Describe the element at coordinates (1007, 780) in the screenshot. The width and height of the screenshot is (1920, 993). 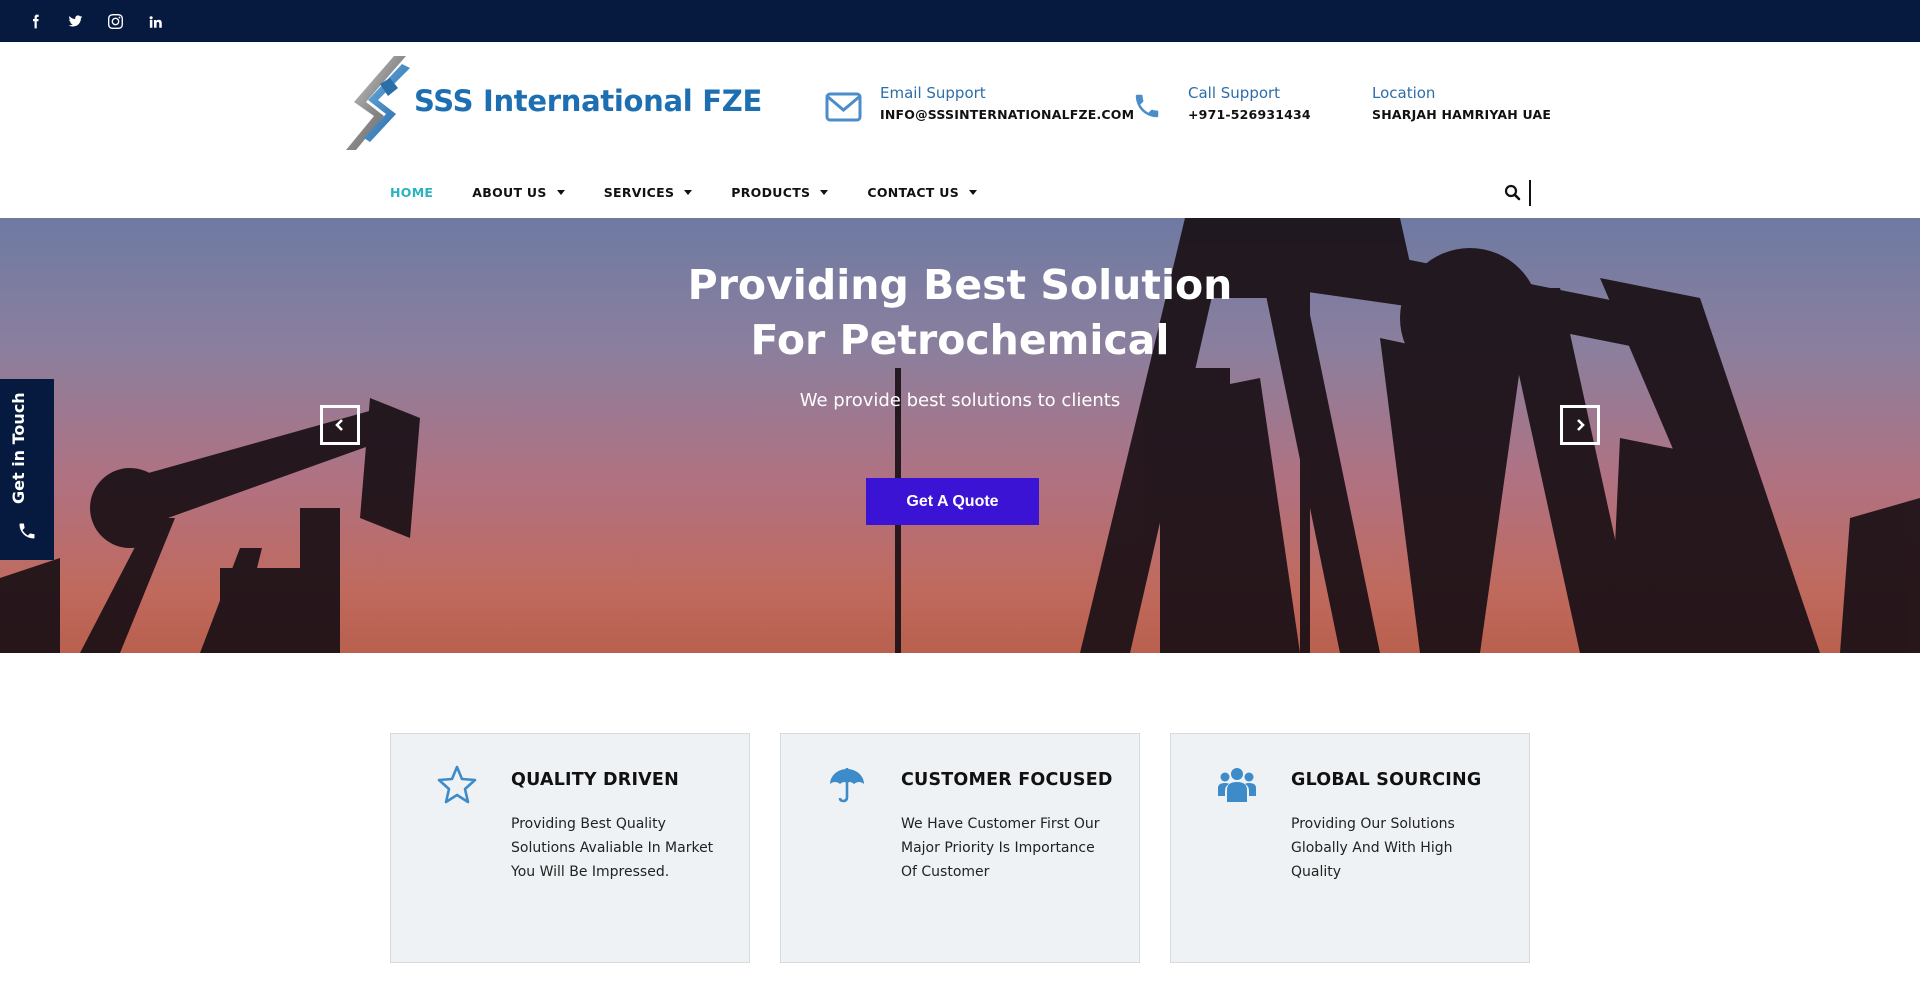
I see `feature-title: CUSTOMER FOCUSED` at that location.